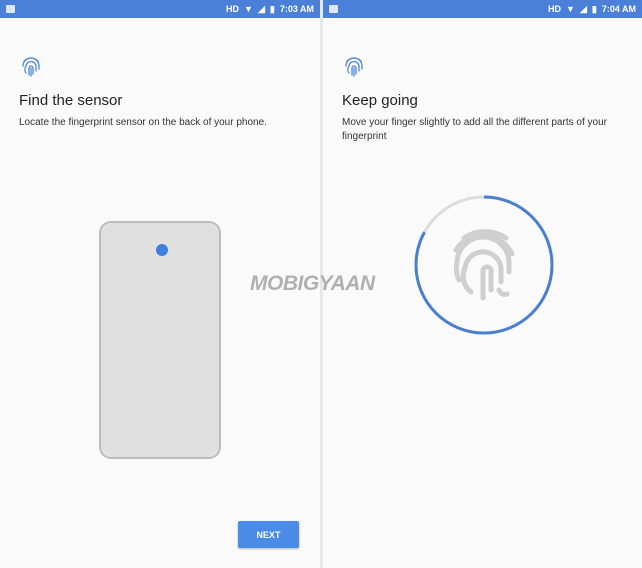  I want to click on page-title: Find the sensor, so click(71, 100).